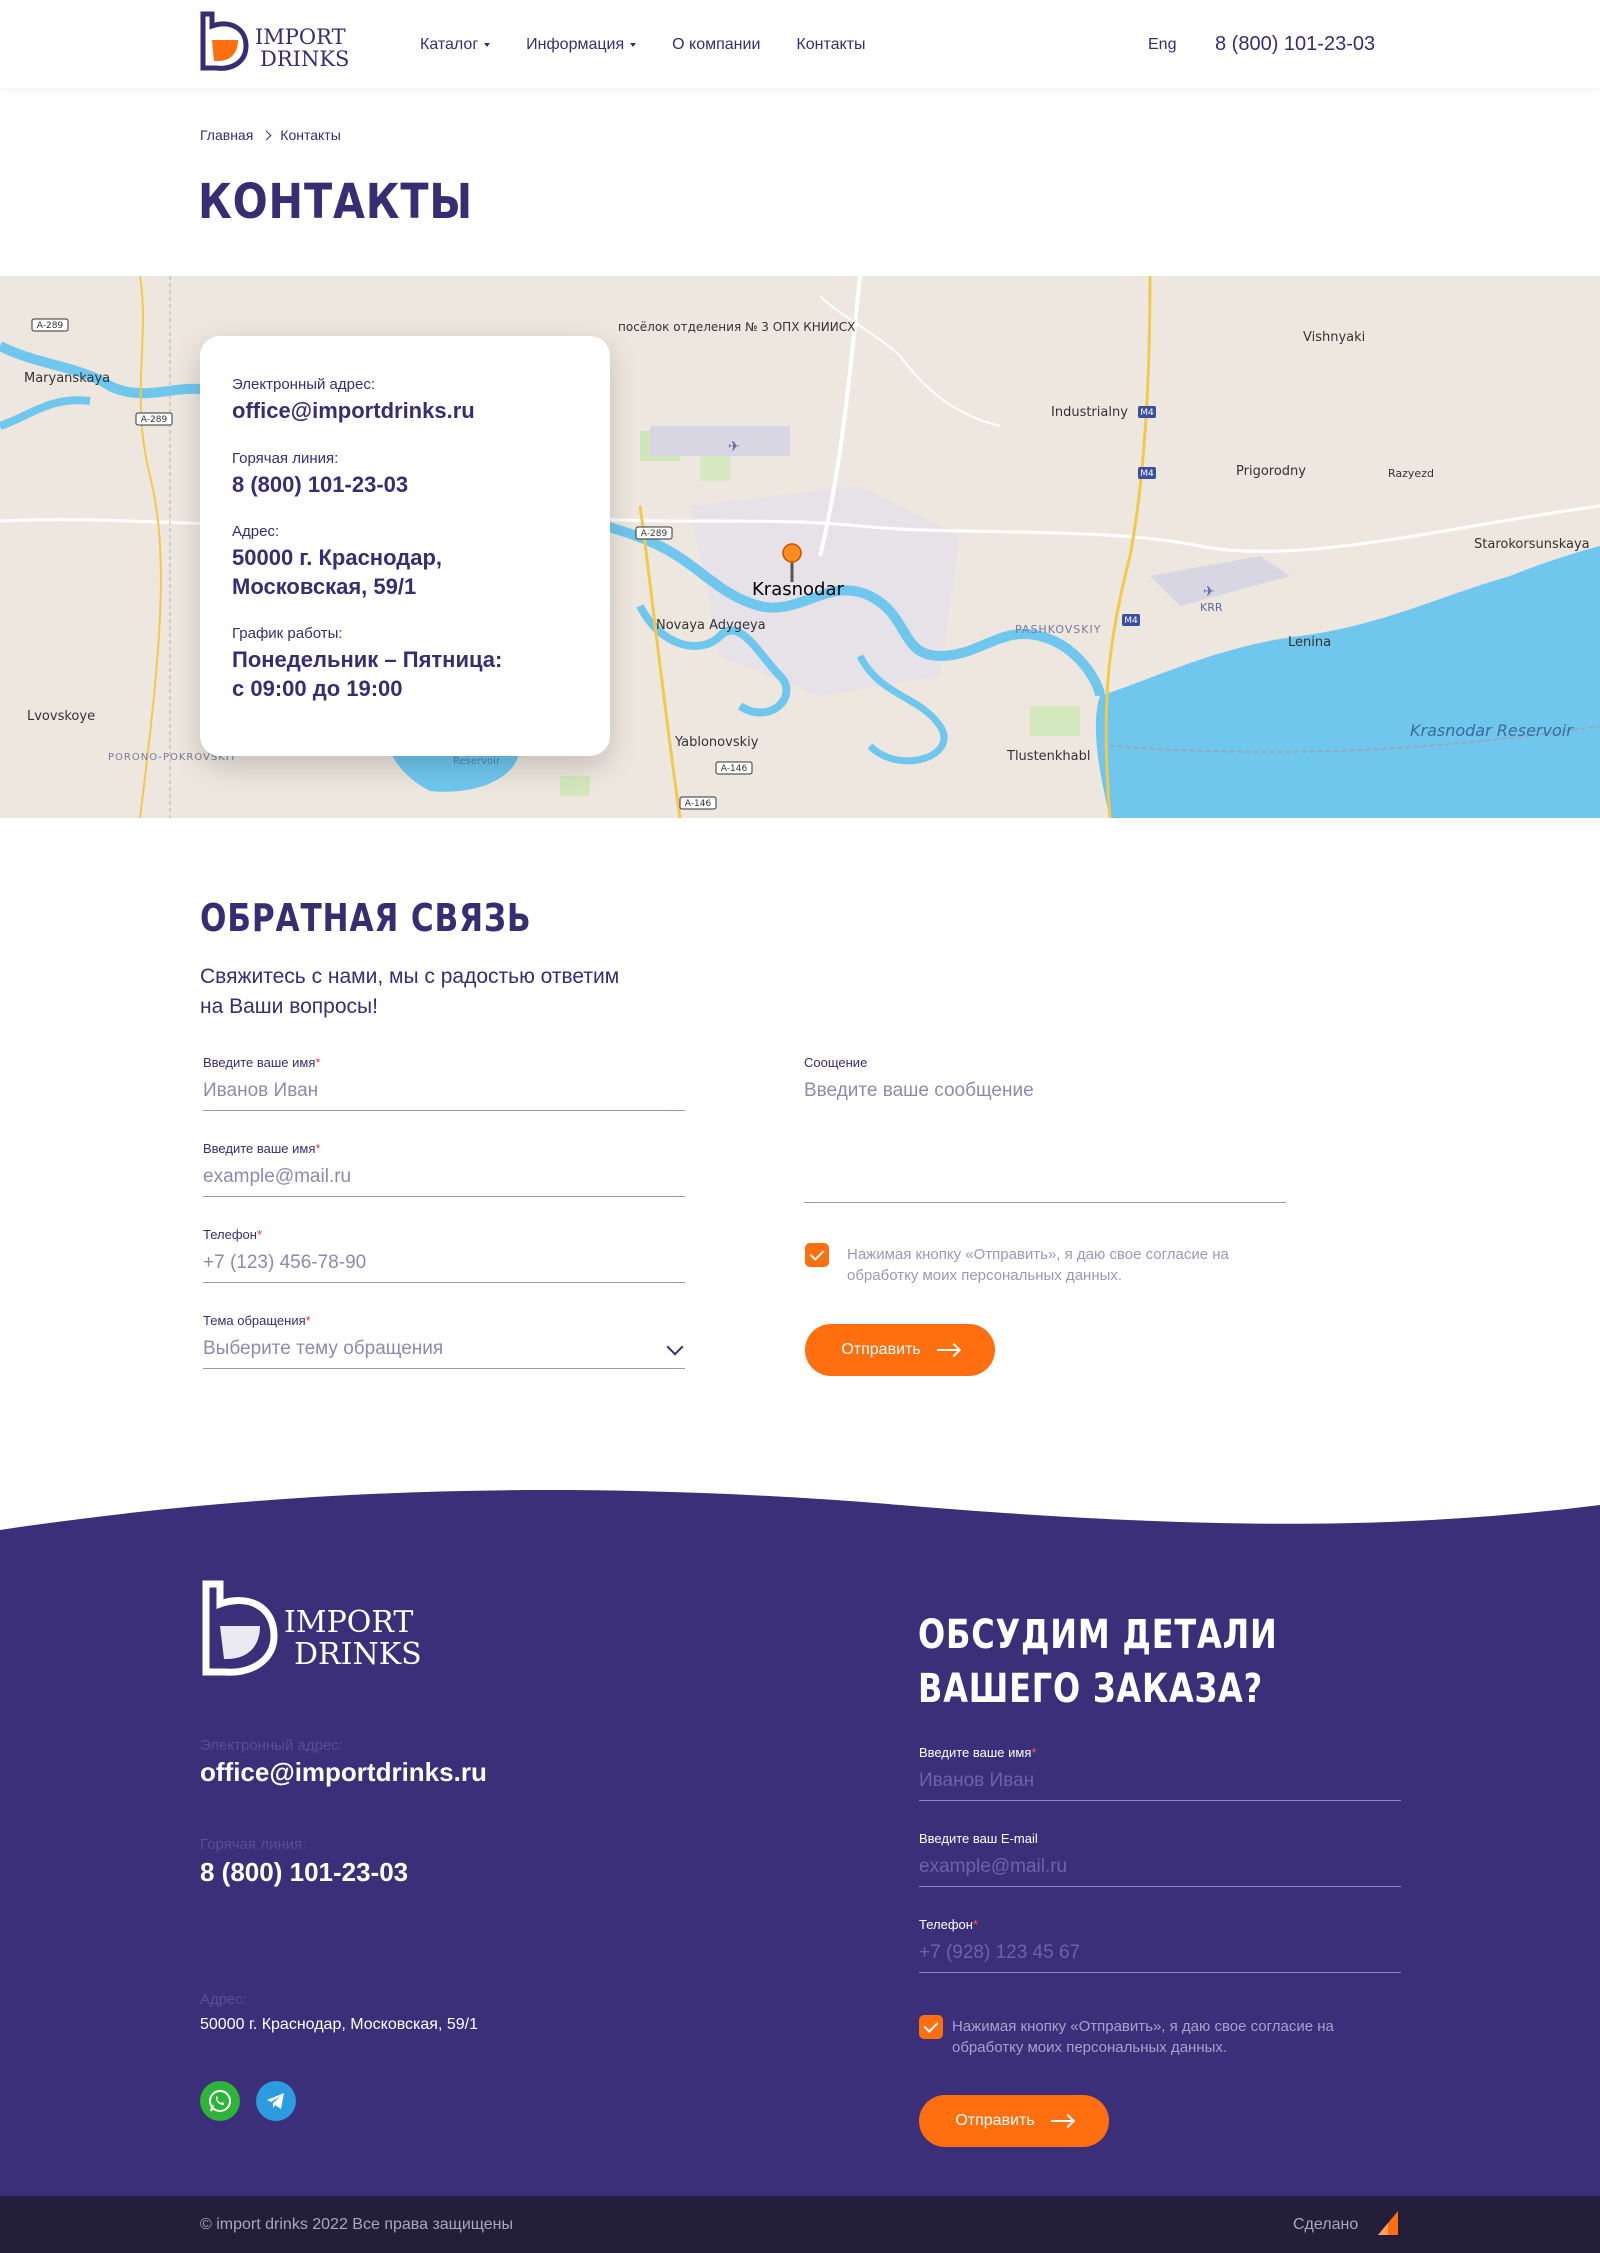 The image size is (1600, 2253). I want to click on footer-email: office@importdrinks.ru, so click(343, 1772).